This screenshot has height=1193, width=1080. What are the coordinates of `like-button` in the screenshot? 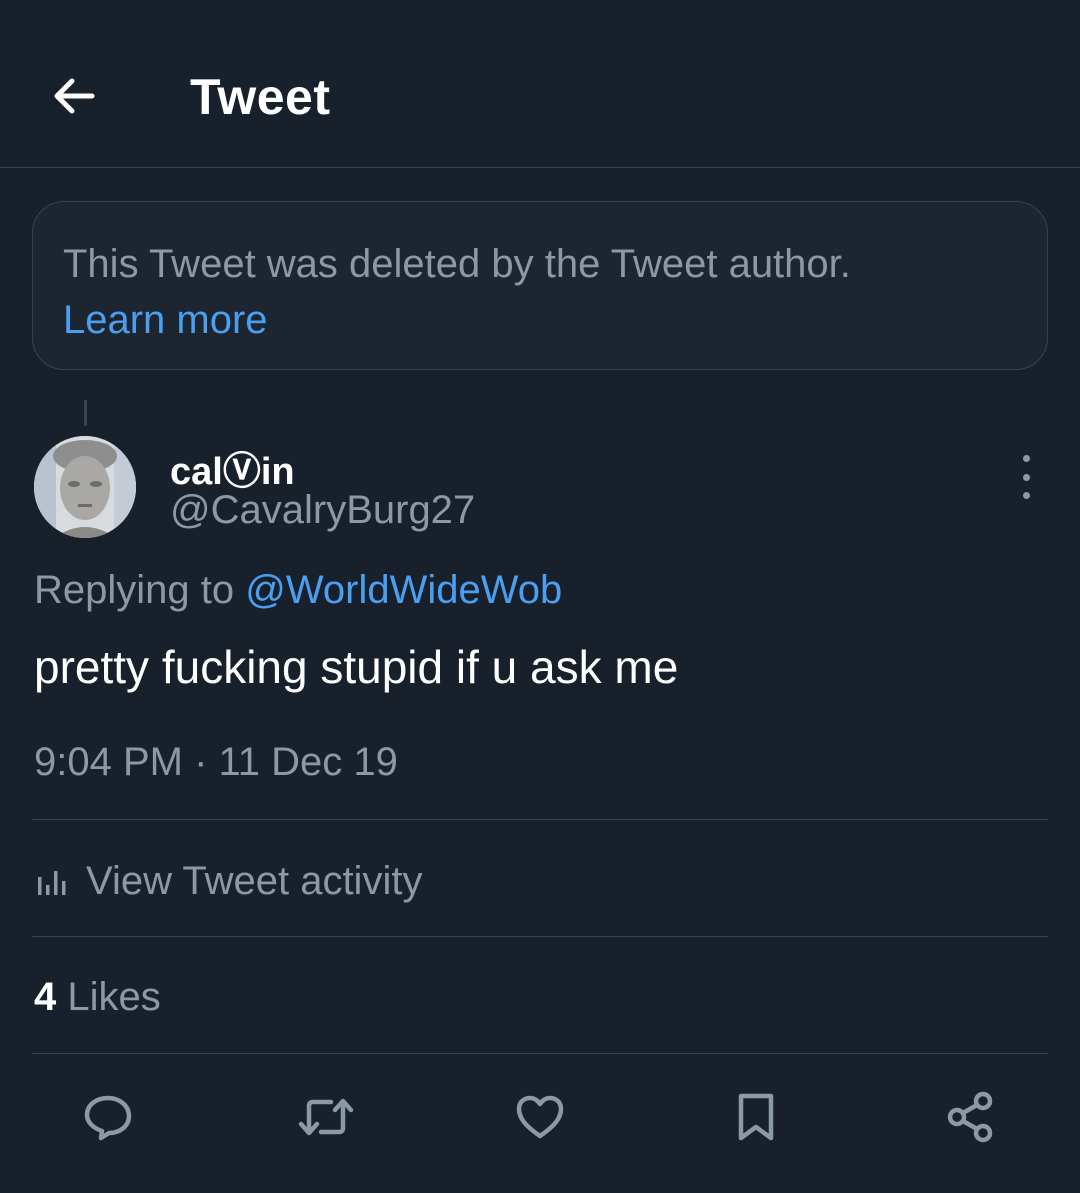 It's located at (540, 1117).